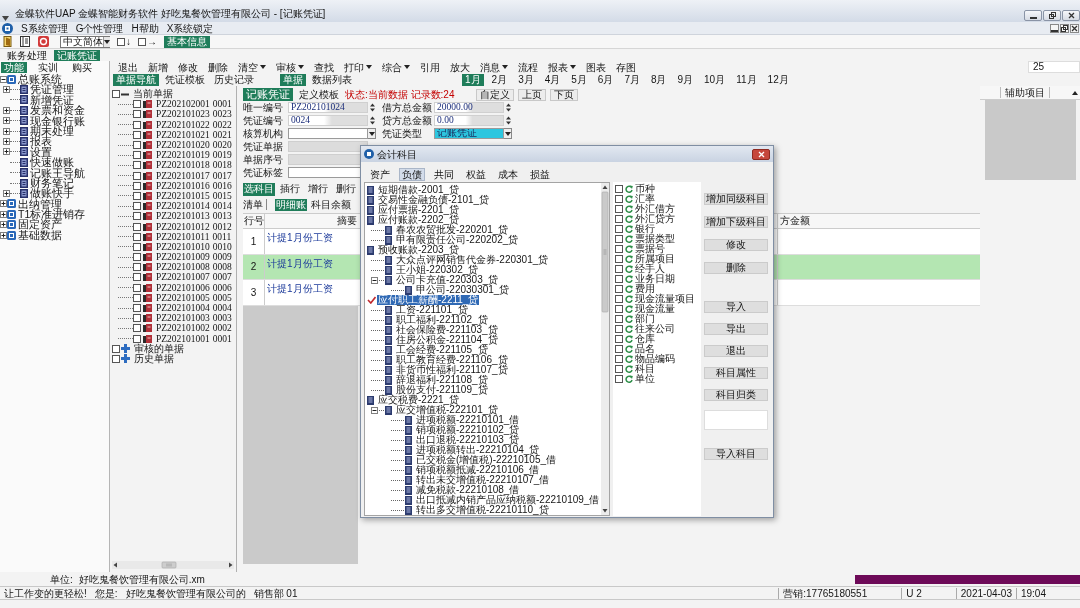 This screenshot has width=1080, height=608. I want to click on field-label: 核算机构, so click(263, 133).